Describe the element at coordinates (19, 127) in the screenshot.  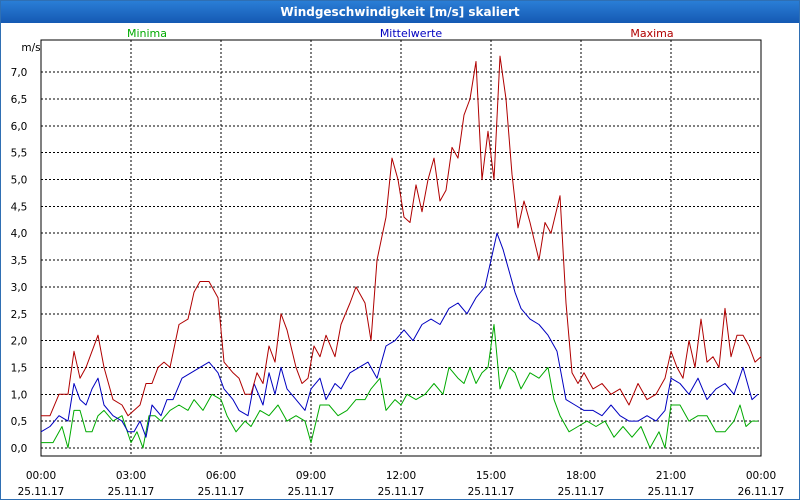
I see `y-tick-label: 6,0` at that location.